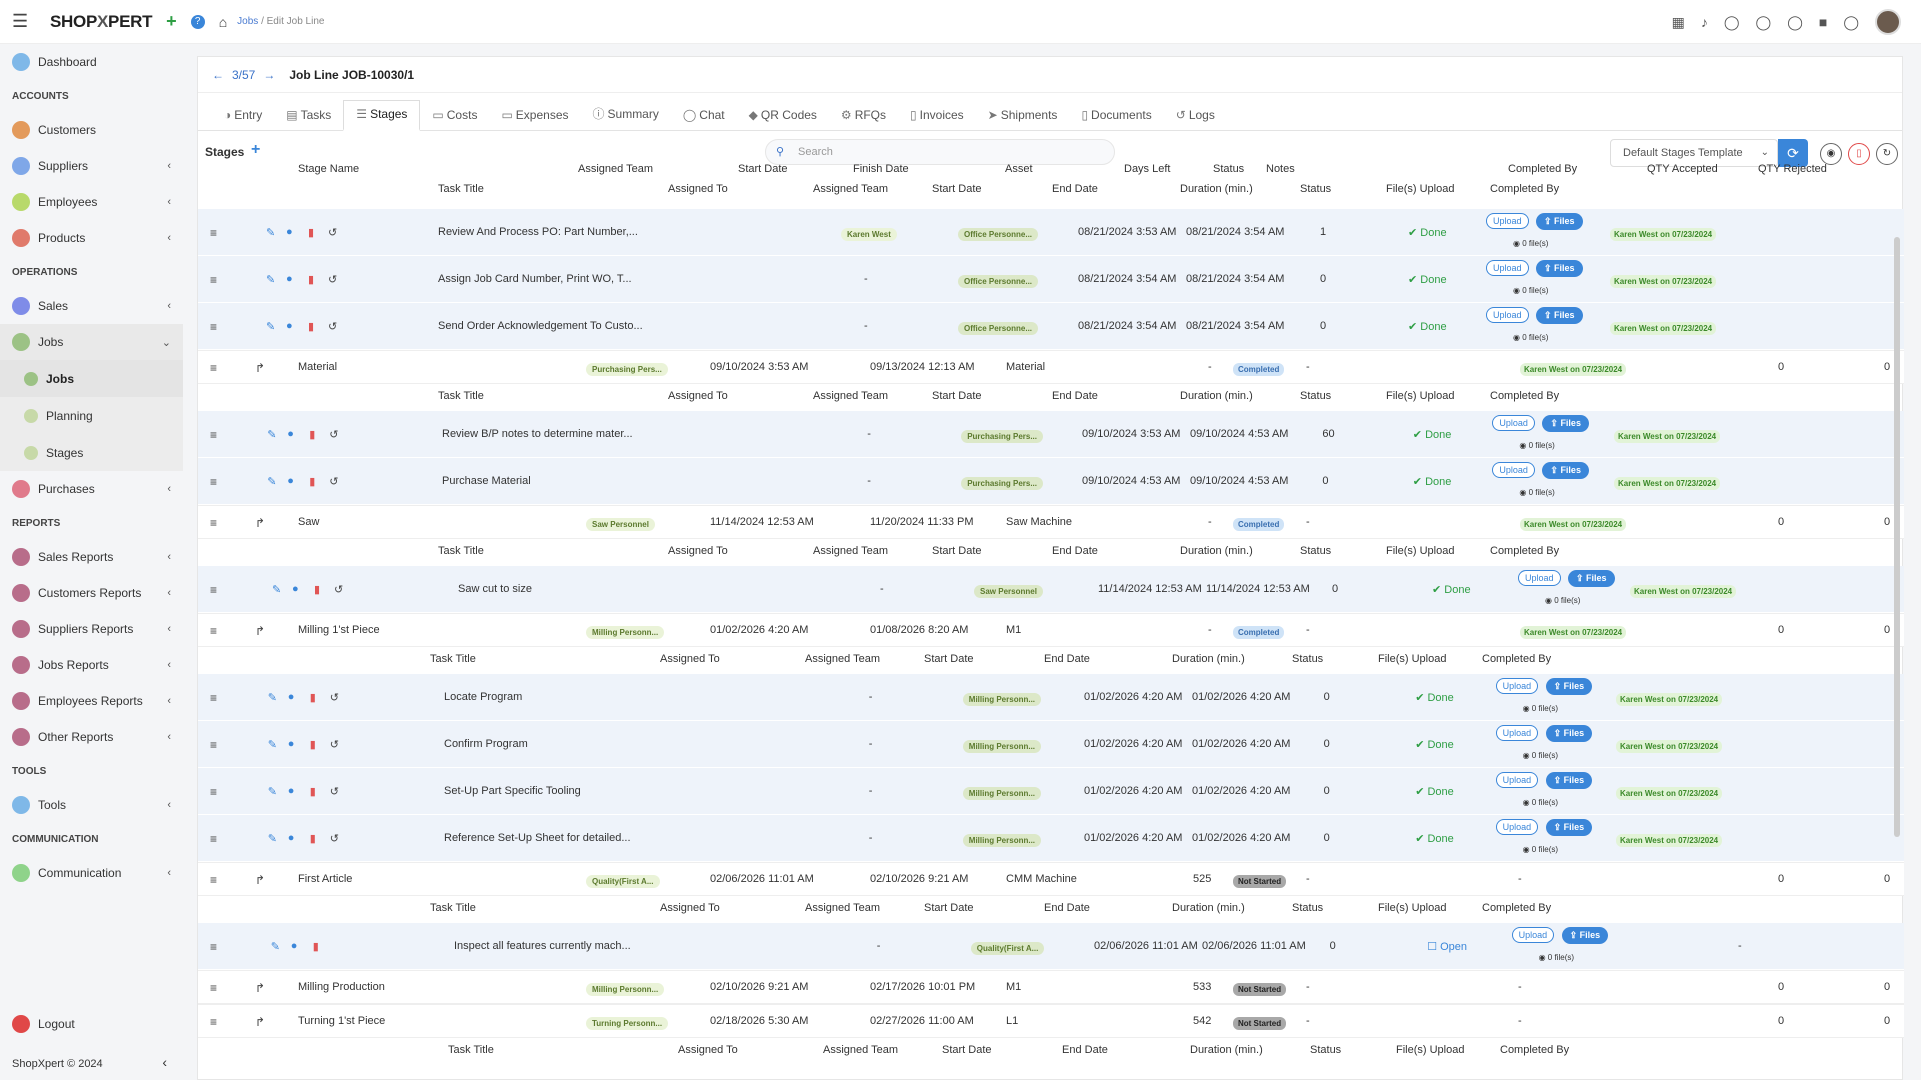  Describe the element at coordinates (223, 22) in the screenshot. I see `home-icon: ⌂` at that location.